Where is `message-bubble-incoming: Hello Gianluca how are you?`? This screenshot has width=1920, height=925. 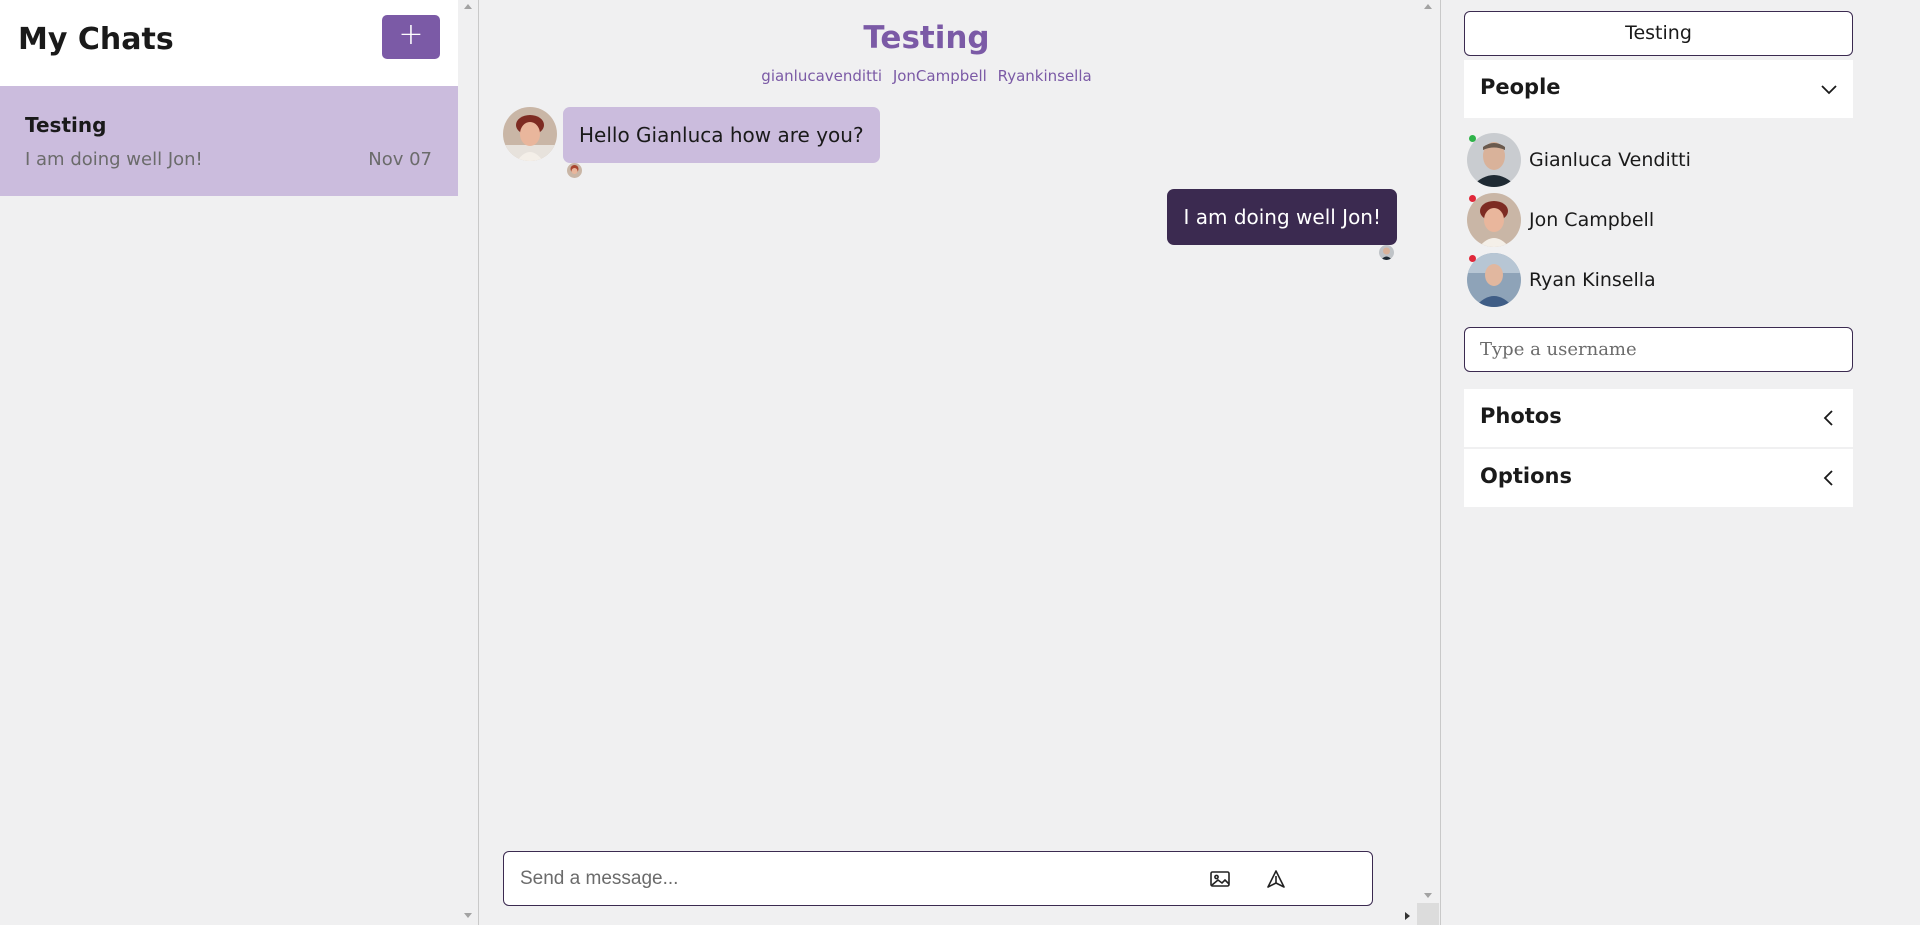
message-bubble-incoming: Hello Gianluca how are you? is located at coordinates (721, 135).